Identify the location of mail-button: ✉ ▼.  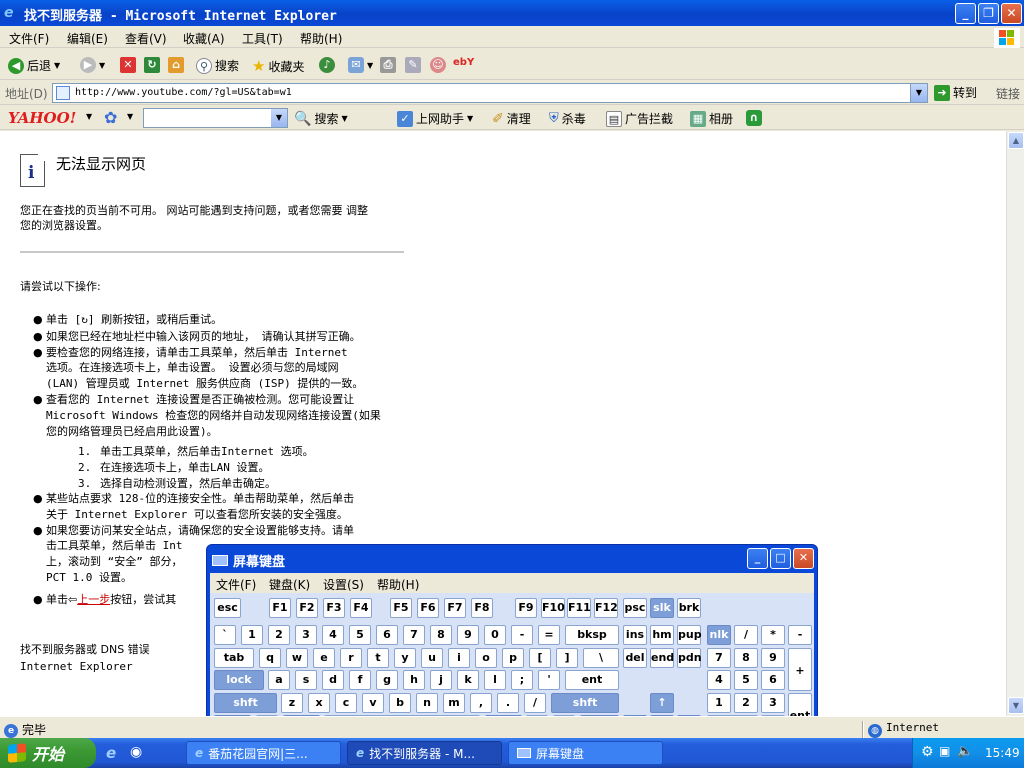
(360, 65).